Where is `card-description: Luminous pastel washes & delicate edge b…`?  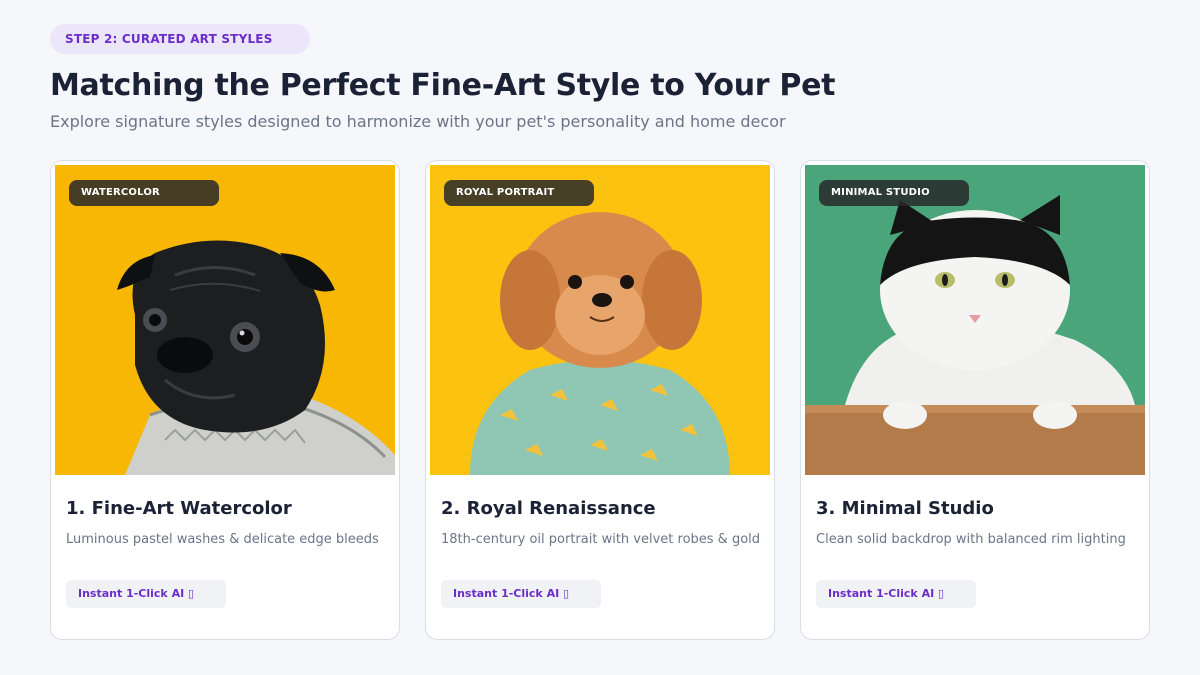
card-description: Luminous pastel washes & delicate edge b… is located at coordinates (222, 539).